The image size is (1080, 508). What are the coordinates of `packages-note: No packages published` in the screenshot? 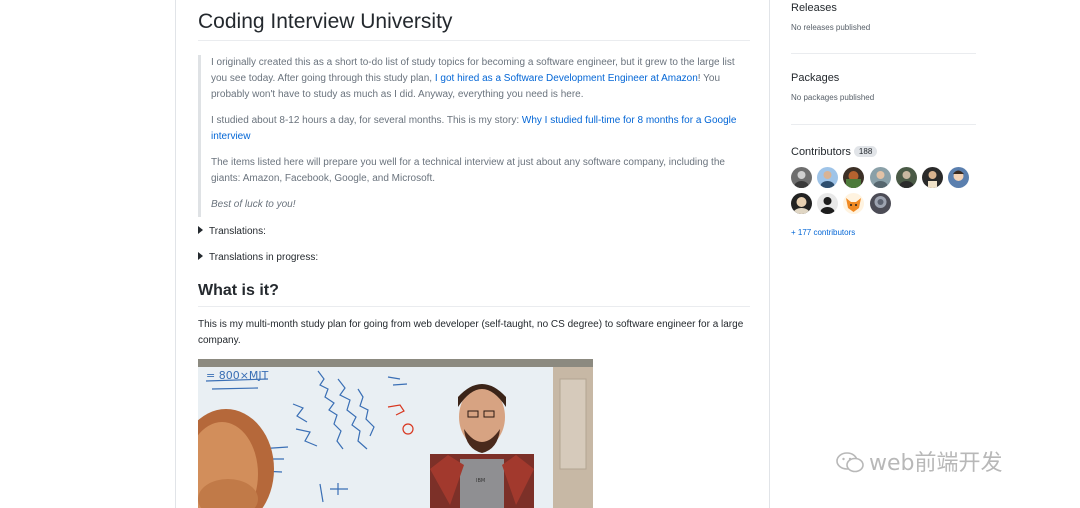 It's located at (833, 97).